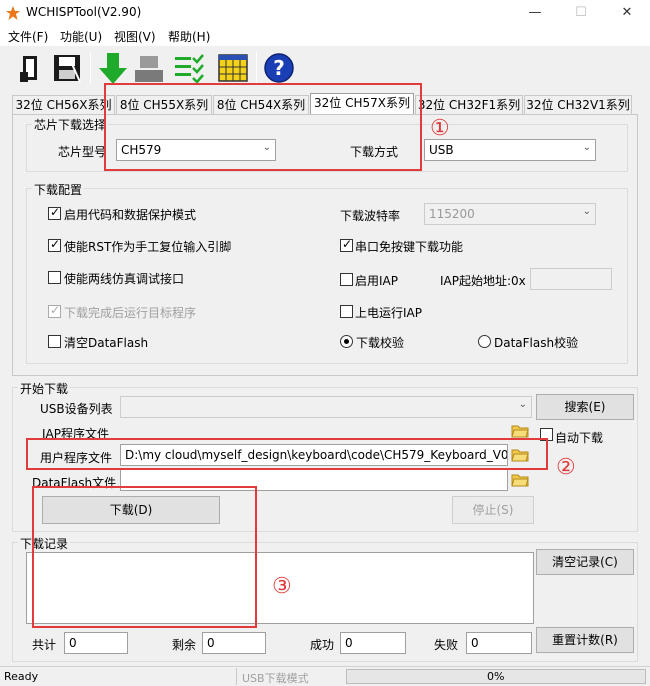 This screenshot has width=650, height=686. I want to click on help-icon: ?, so click(279, 68).